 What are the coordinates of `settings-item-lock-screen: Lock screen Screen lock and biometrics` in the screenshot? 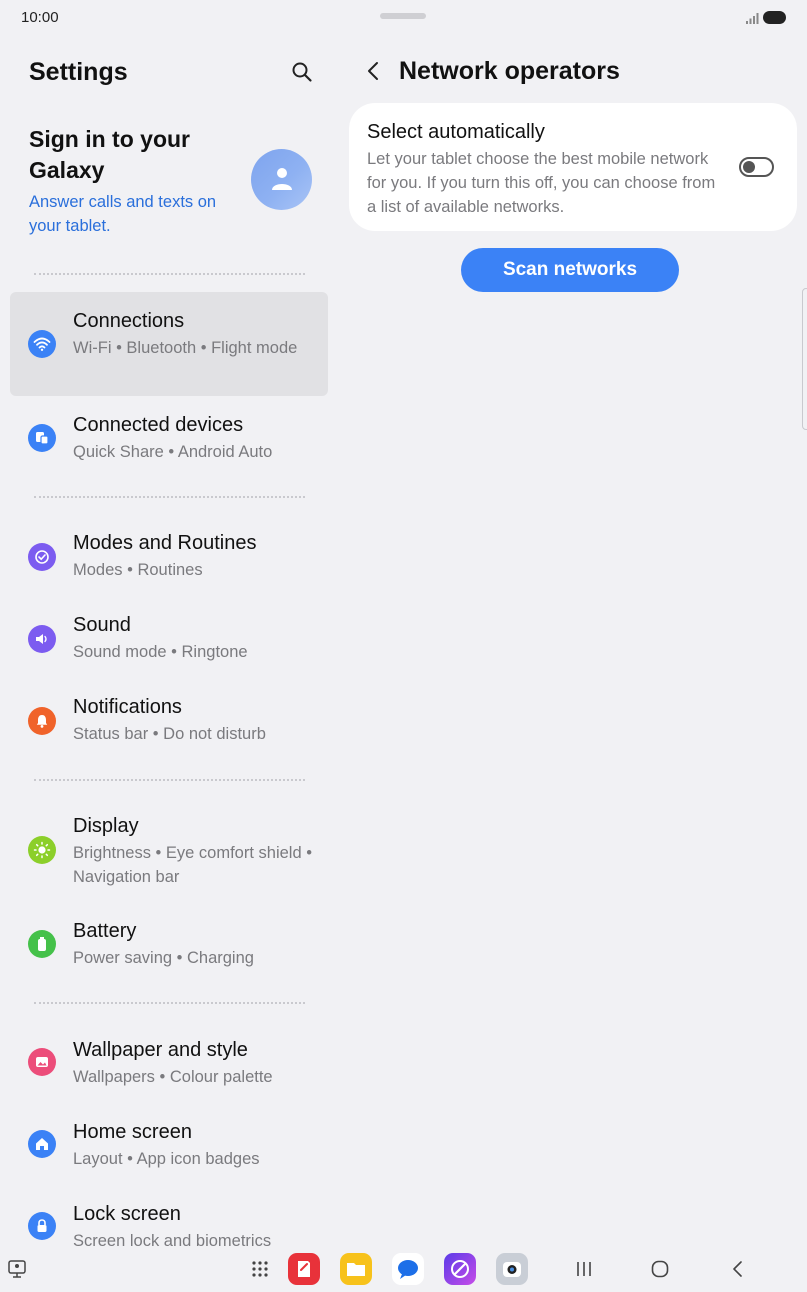 It's located at (169, 1222).